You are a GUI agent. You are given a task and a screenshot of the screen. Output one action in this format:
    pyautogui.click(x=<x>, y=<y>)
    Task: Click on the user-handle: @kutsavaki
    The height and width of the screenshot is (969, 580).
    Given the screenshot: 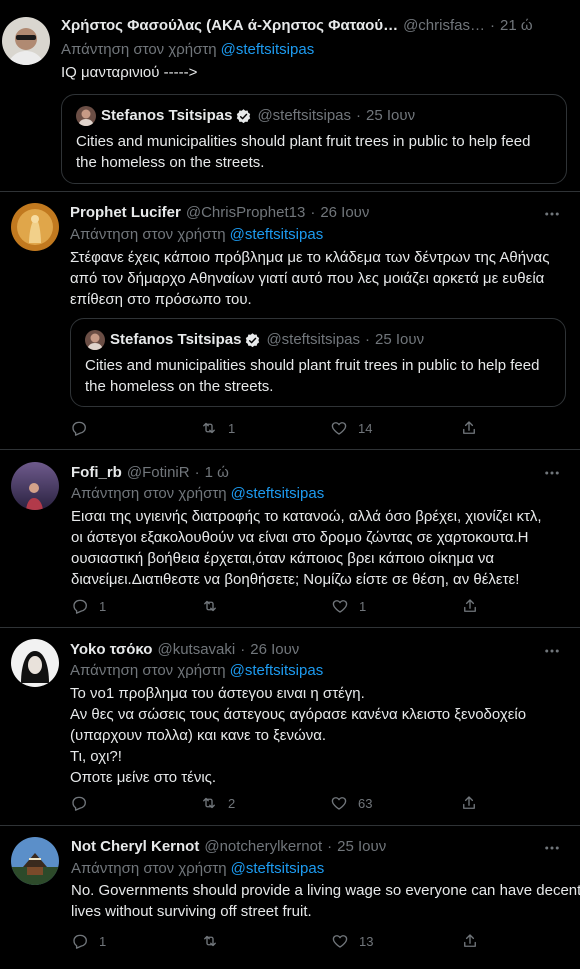 What is the action you would take?
    pyautogui.click(x=196, y=650)
    